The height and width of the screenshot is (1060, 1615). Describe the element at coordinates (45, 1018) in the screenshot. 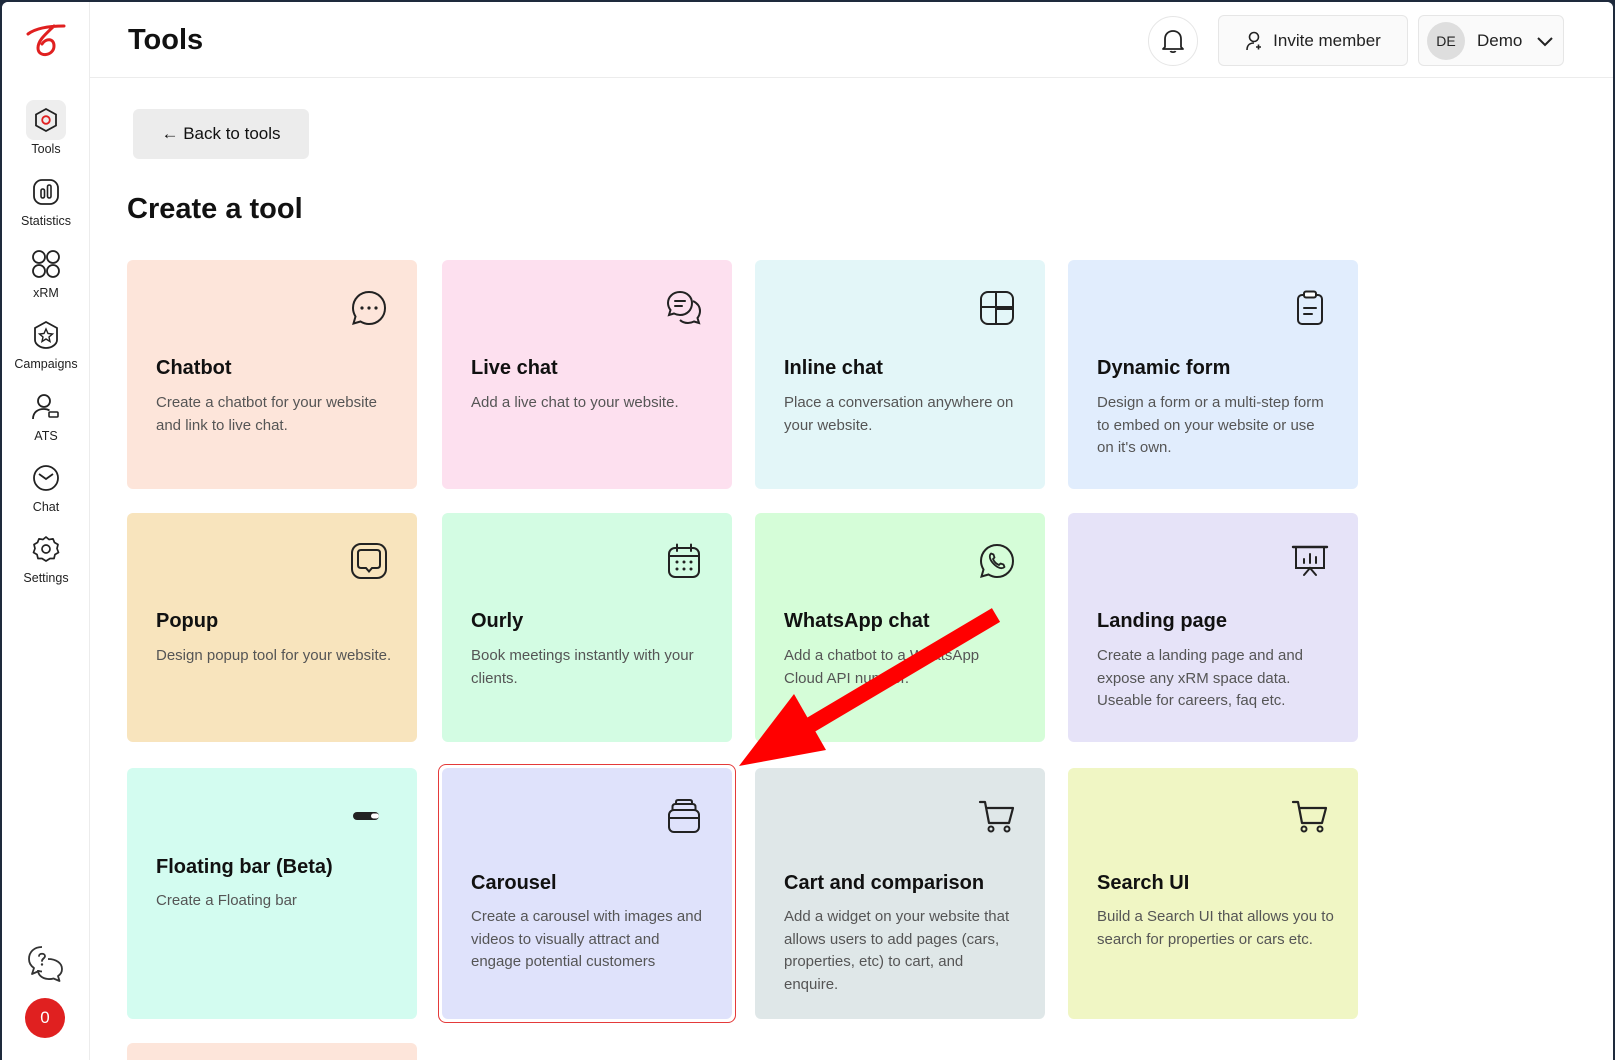

I see `notification-count-badge: 0` at that location.